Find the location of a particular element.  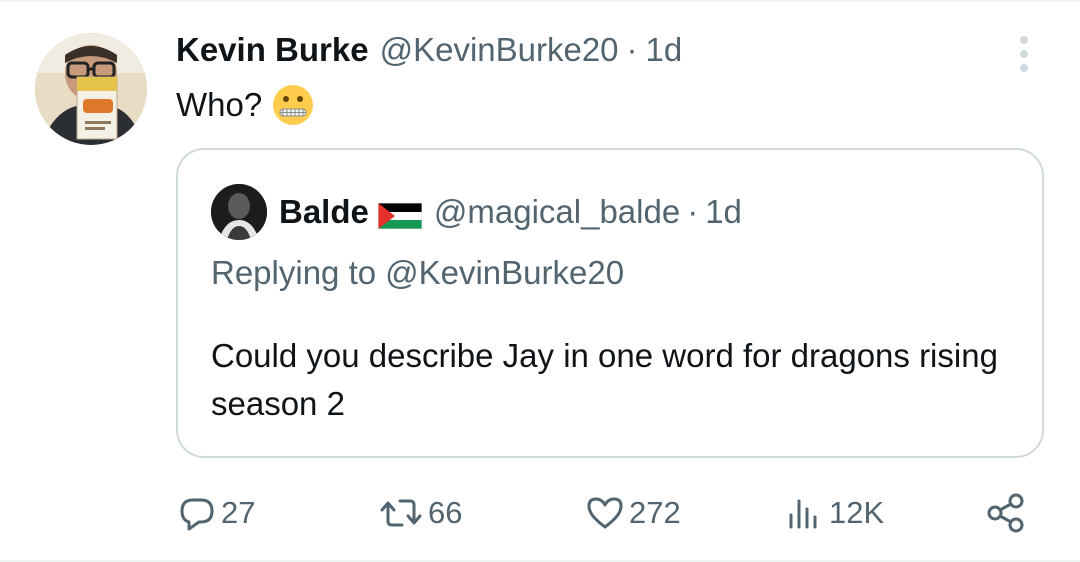

top-divider is located at coordinates (540, 1).